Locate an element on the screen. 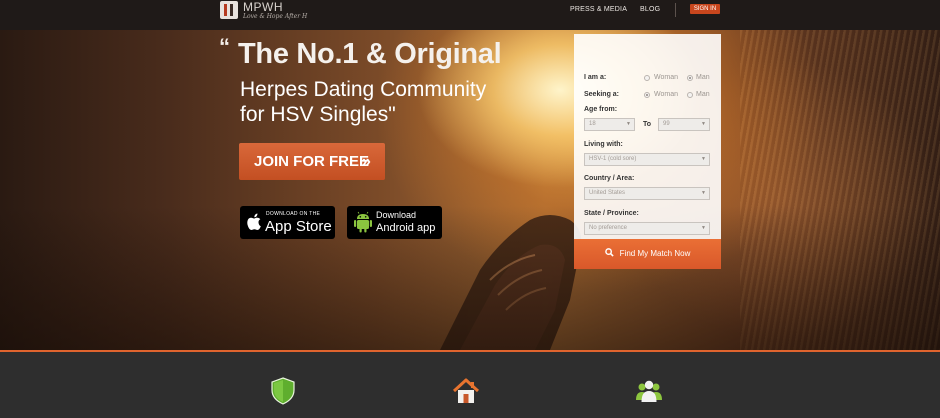  age-to-value: 99 is located at coordinates (666, 124).